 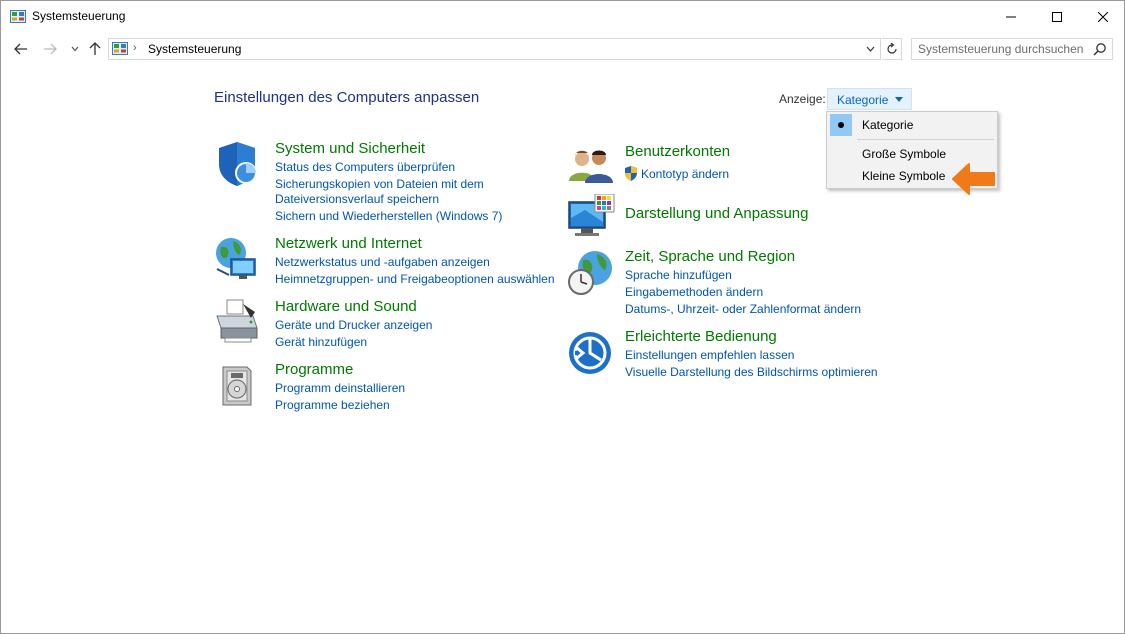 I want to click on arrow-left-icon, so click(x=20, y=49).